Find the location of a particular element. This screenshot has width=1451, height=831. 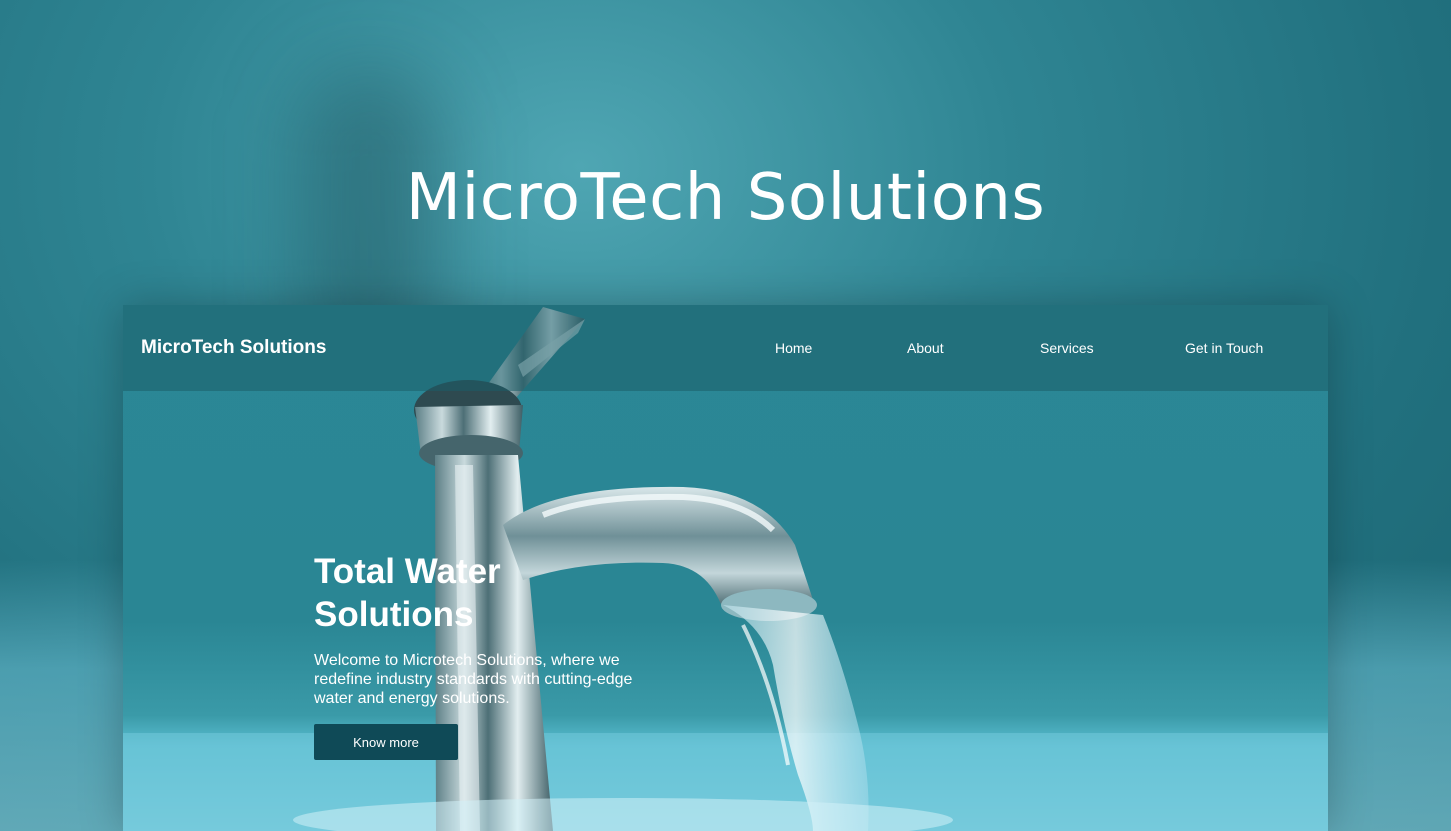

site-logo: MicroTech Solutions is located at coordinates (233, 348).